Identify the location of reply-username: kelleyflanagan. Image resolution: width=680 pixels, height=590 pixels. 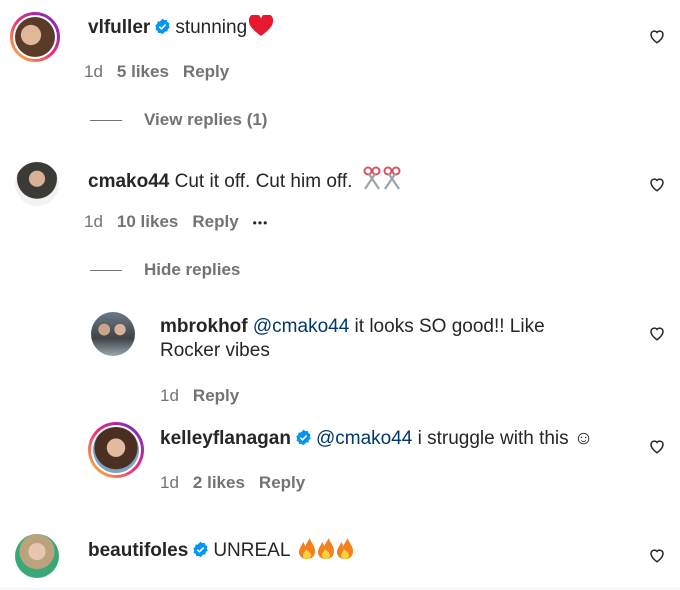
(225, 438).